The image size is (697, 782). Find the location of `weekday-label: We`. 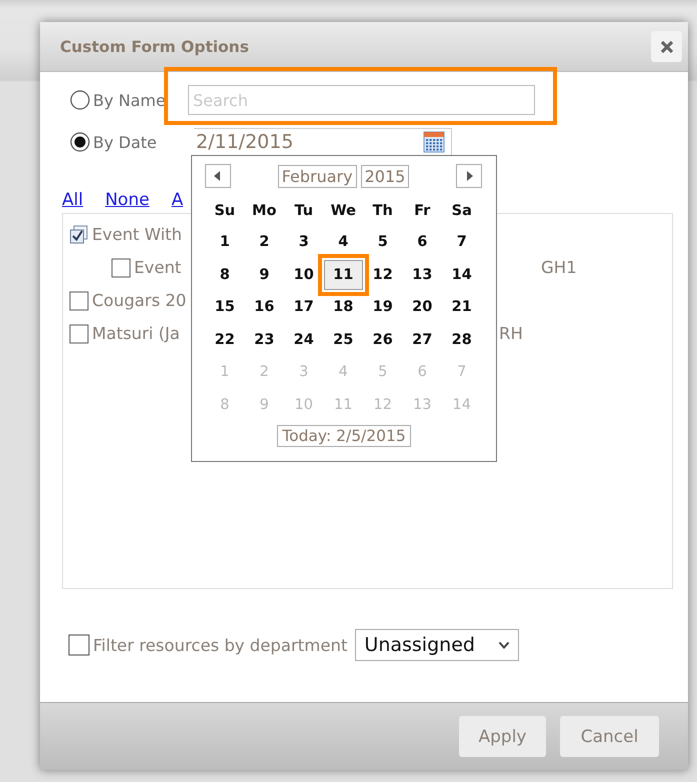

weekday-label: We is located at coordinates (343, 211).